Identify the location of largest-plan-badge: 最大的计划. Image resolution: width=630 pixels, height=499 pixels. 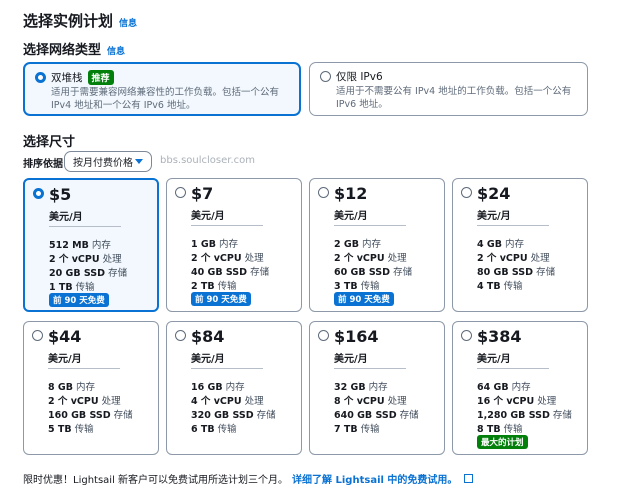
(502, 442).